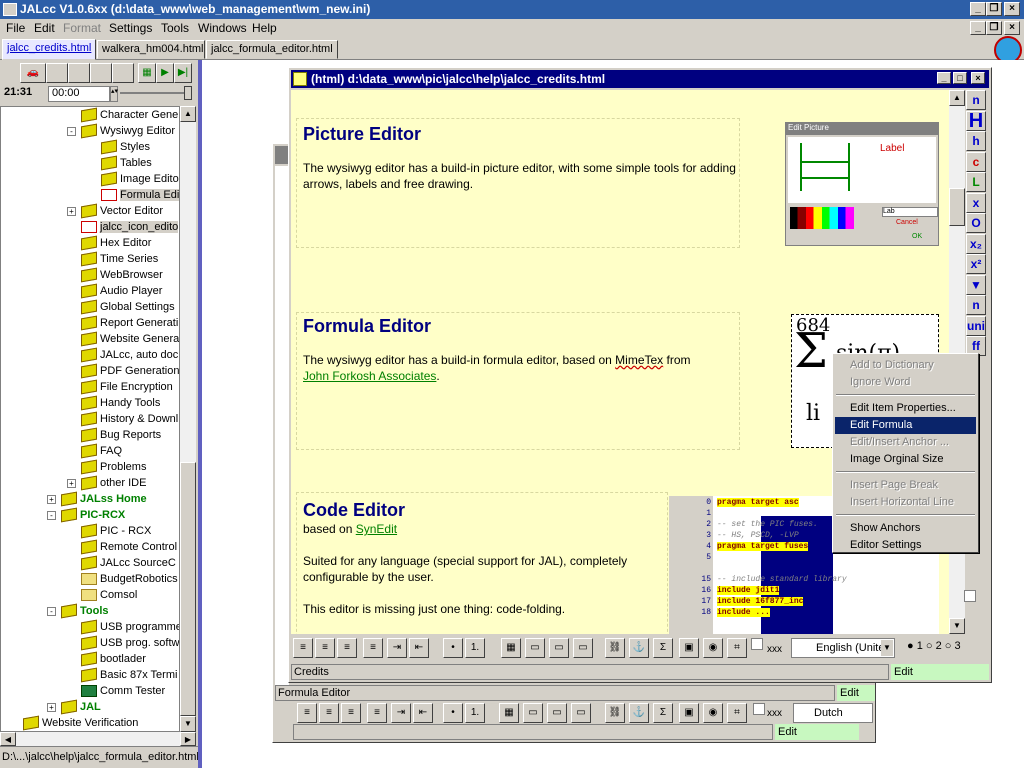 The image size is (1024, 768). What do you see at coordinates (188, 739) in the screenshot?
I see `scroll-right-arrow: ▶` at bounding box center [188, 739].